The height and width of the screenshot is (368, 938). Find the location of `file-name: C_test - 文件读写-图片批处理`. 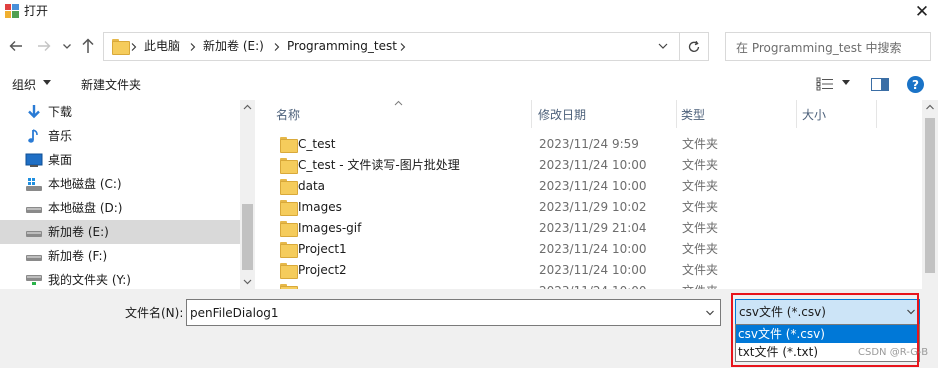

file-name: C_test - 文件读写-图片批处理 is located at coordinates (379, 165).